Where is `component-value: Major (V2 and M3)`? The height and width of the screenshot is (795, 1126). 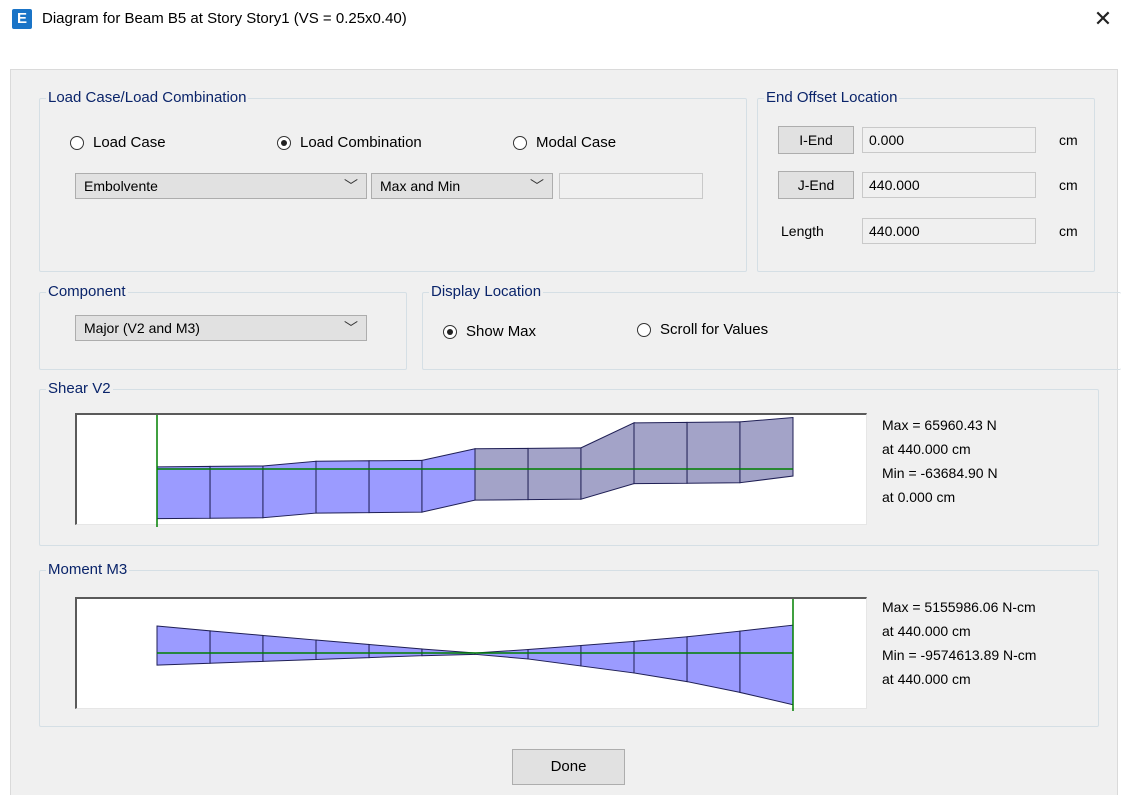 component-value: Major (V2 and M3) is located at coordinates (142, 328).